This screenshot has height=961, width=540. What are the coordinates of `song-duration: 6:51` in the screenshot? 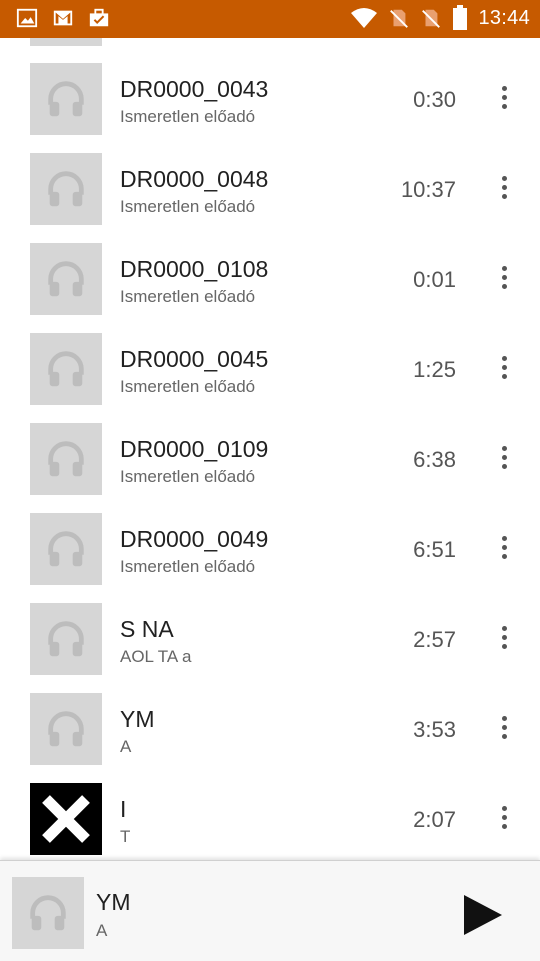 It's located at (434, 549).